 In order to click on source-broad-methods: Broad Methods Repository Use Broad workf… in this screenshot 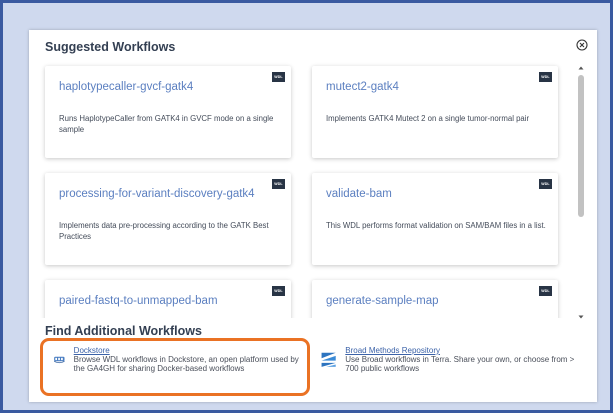, I will do `click(452, 359)`.